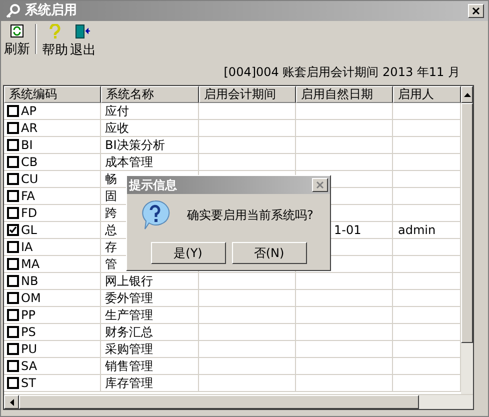 The width and height of the screenshot is (489, 417). What do you see at coordinates (150, 349) in the screenshot?
I see `table-cell: 采购管理` at bounding box center [150, 349].